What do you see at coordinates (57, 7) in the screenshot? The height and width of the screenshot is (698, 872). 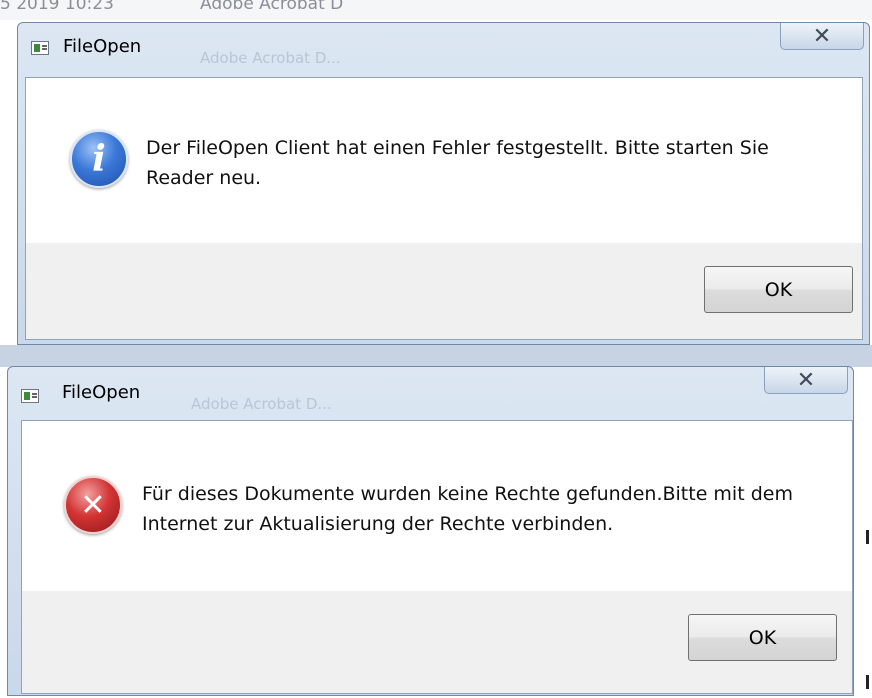 I see `background-date-text: 5 2019 10:23` at bounding box center [57, 7].